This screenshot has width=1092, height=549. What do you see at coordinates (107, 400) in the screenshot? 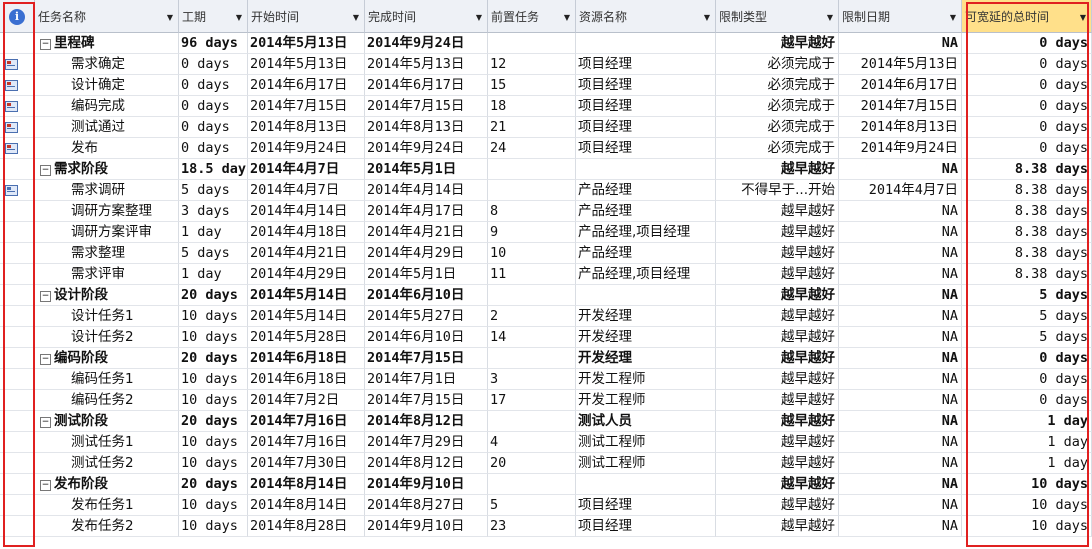
I see `task-name-cell: 编码任务2` at bounding box center [107, 400].